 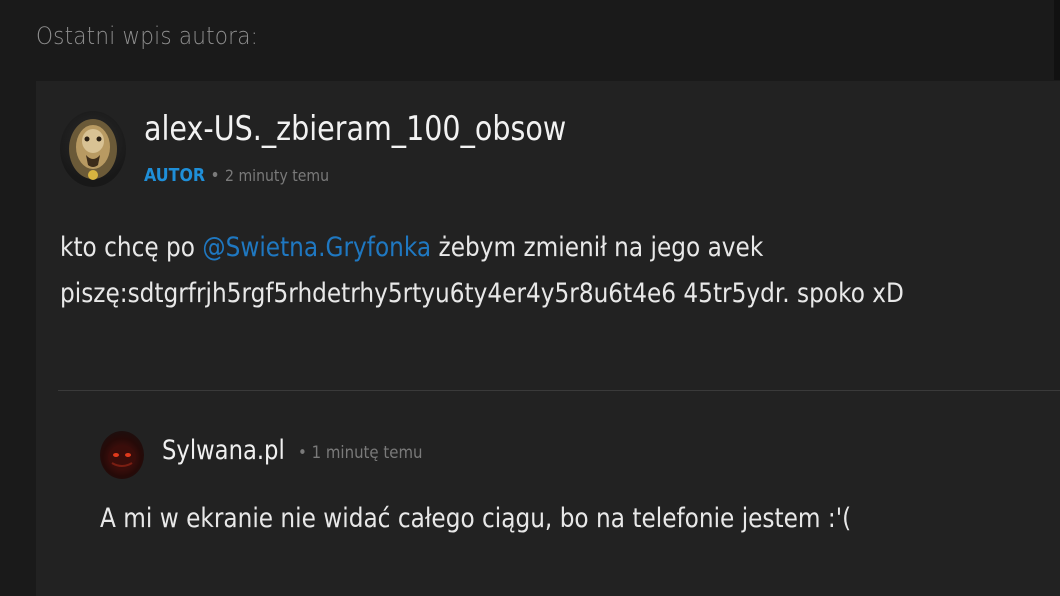 What do you see at coordinates (597, 247) in the screenshot?
I see `post-text-after-mention: żebym zmienił na jego avek` at bounding box center [597, 247].